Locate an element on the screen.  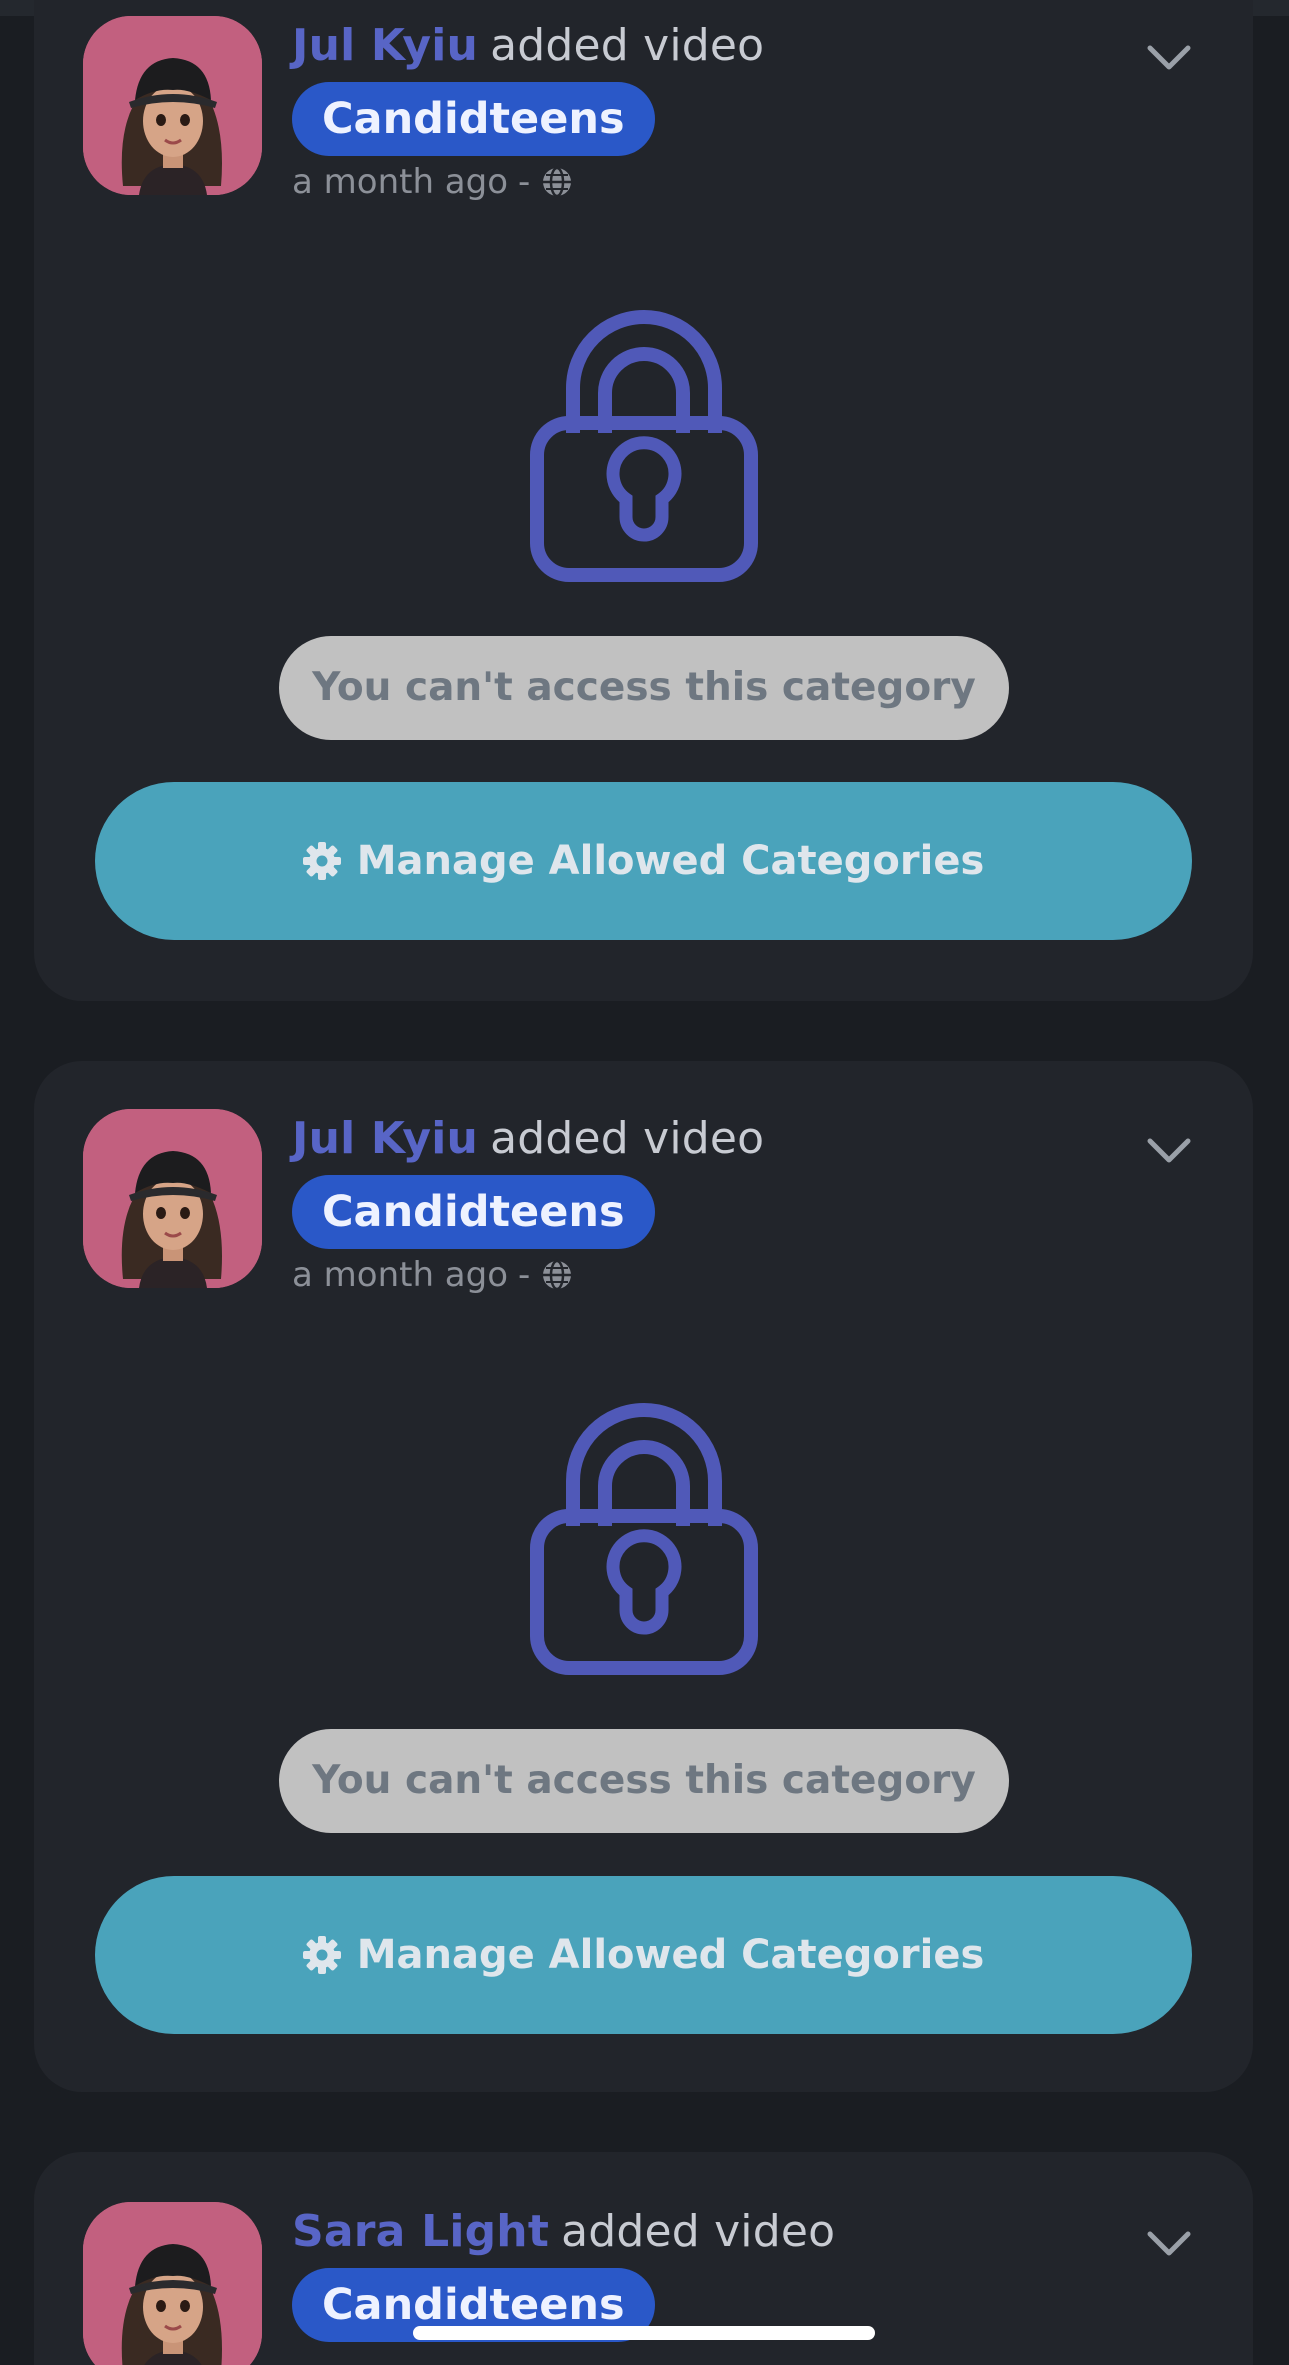
post-headline: Sara Light added video is located at coordinates (563, 2232).